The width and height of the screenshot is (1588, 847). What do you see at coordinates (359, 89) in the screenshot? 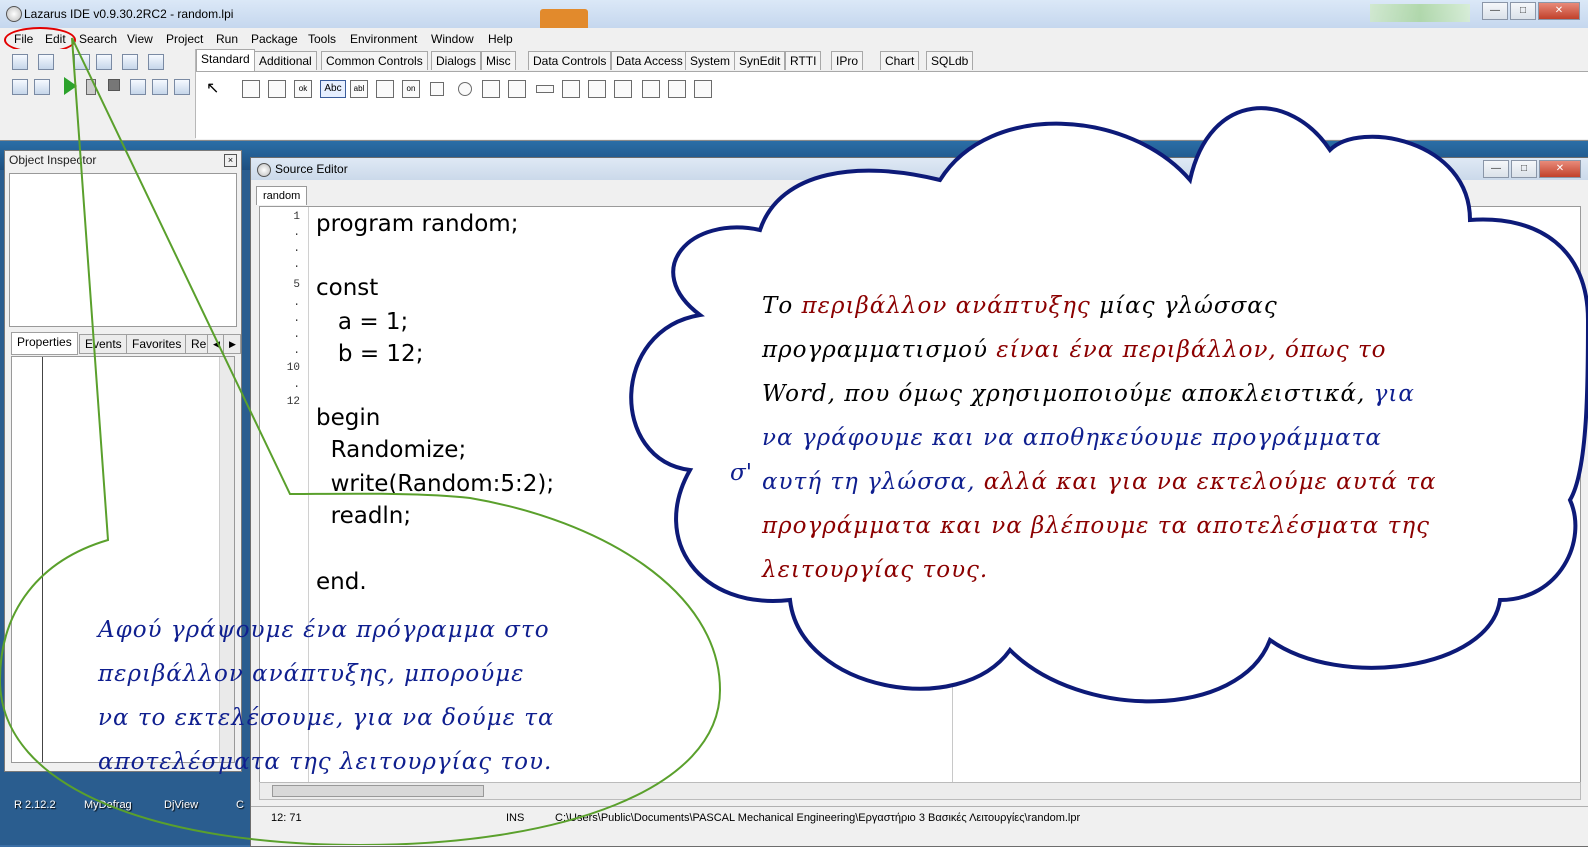
I see `edit-component-icon: abl` at bounding box center [359, 89].